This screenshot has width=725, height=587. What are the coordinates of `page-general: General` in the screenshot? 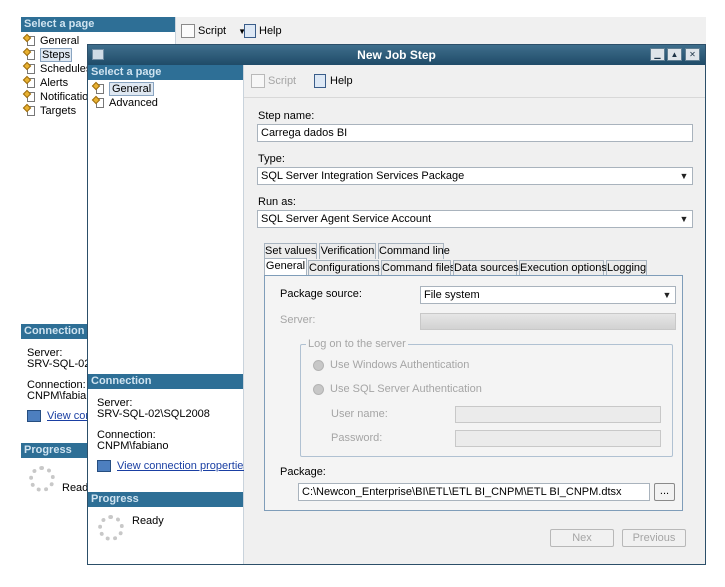 It's located at (124, 88).